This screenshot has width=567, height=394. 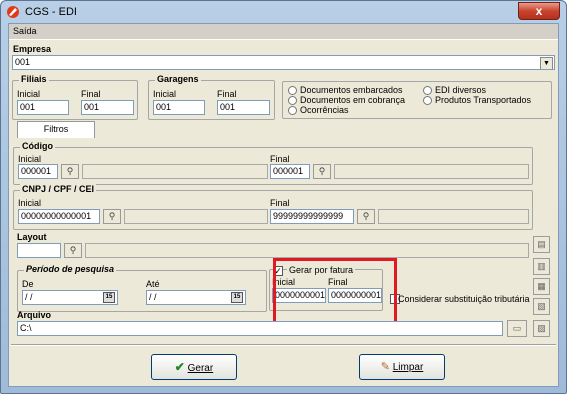 What do you see at coordinates (427, 90) in the screenshot?
I see `radio-edi-diversos` at bounding box center [427, 90].